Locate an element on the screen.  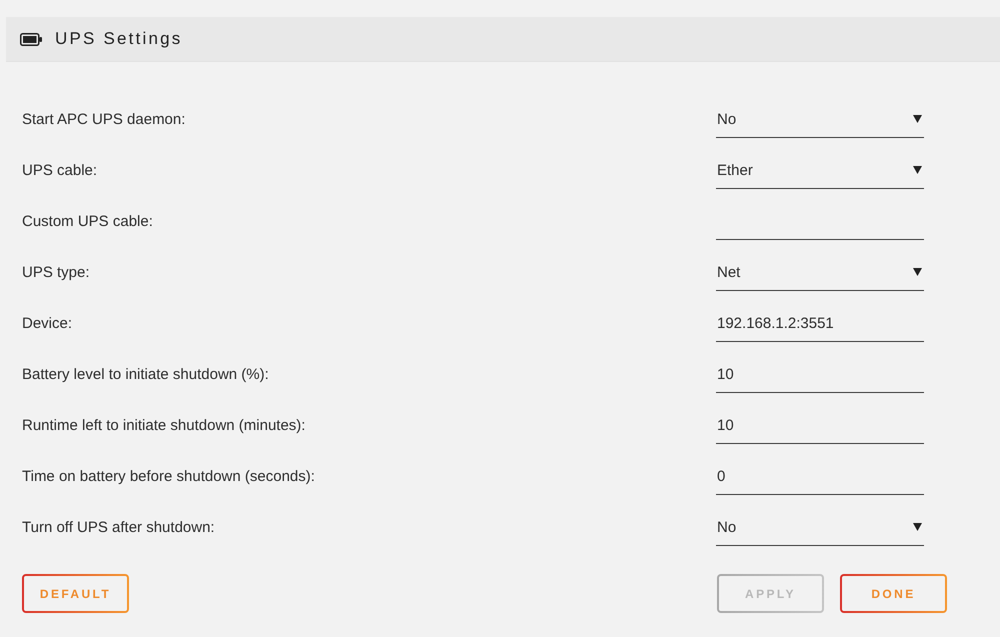
setting-label: Battery level to initiate shutdown (%): is located at coordinates (145, 374).